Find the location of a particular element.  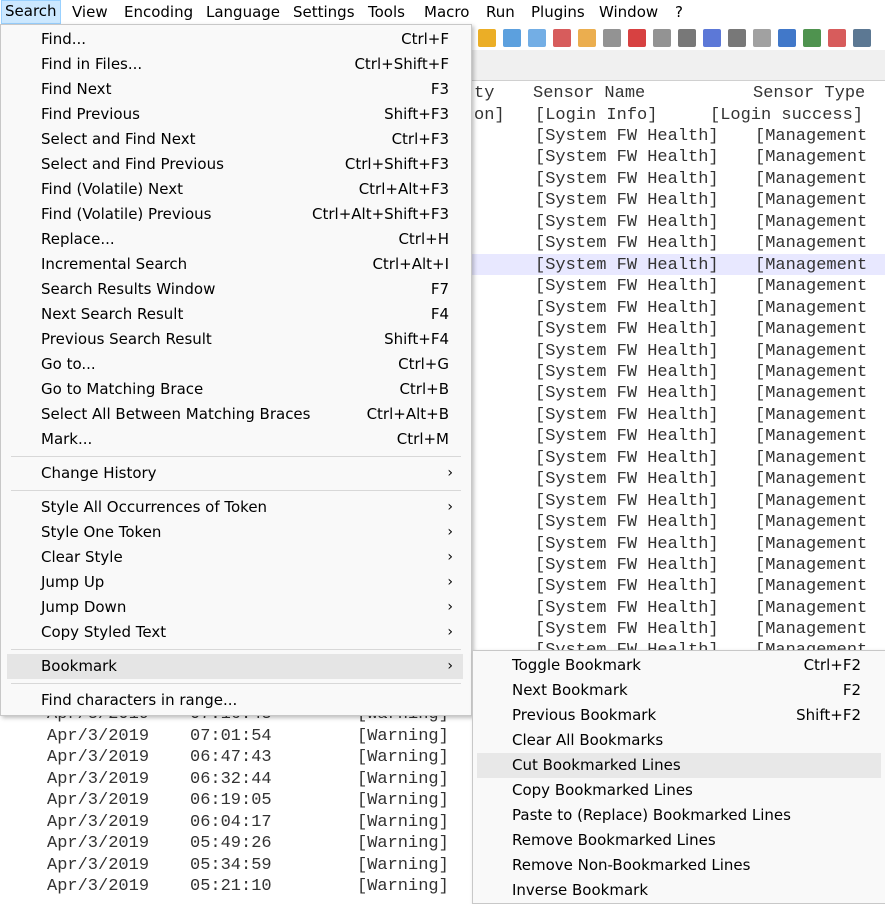

search-menu-item: Find... Ctrl+F is located at coordinates (235, 39).